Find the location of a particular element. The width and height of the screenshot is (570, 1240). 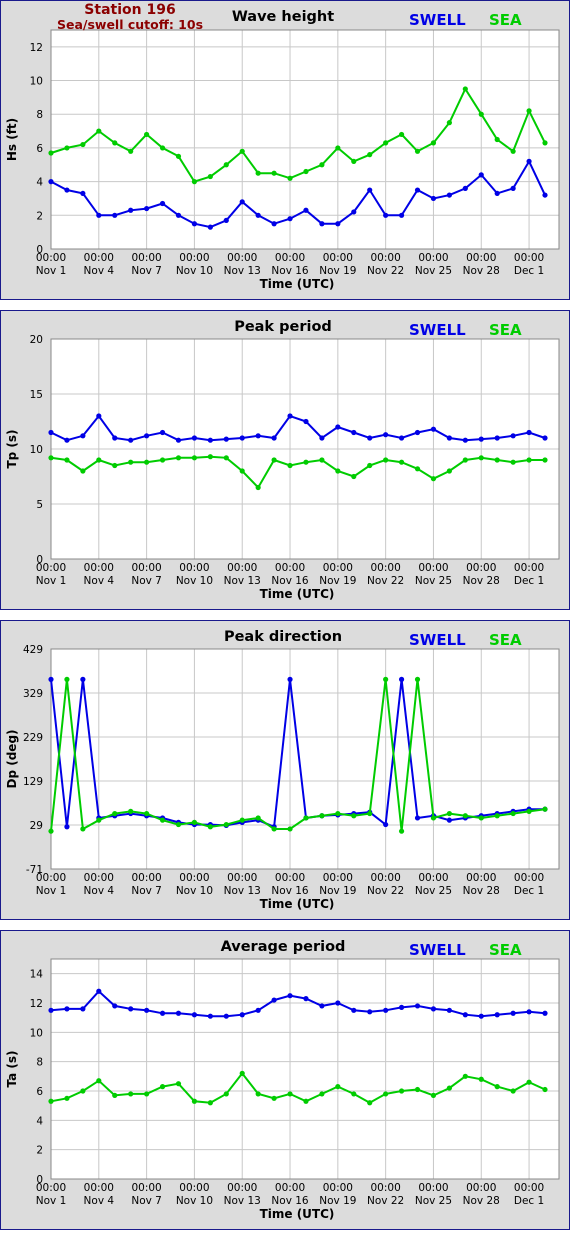

x-axis-label: Time (UTC) is located at coordinates (297, 284).